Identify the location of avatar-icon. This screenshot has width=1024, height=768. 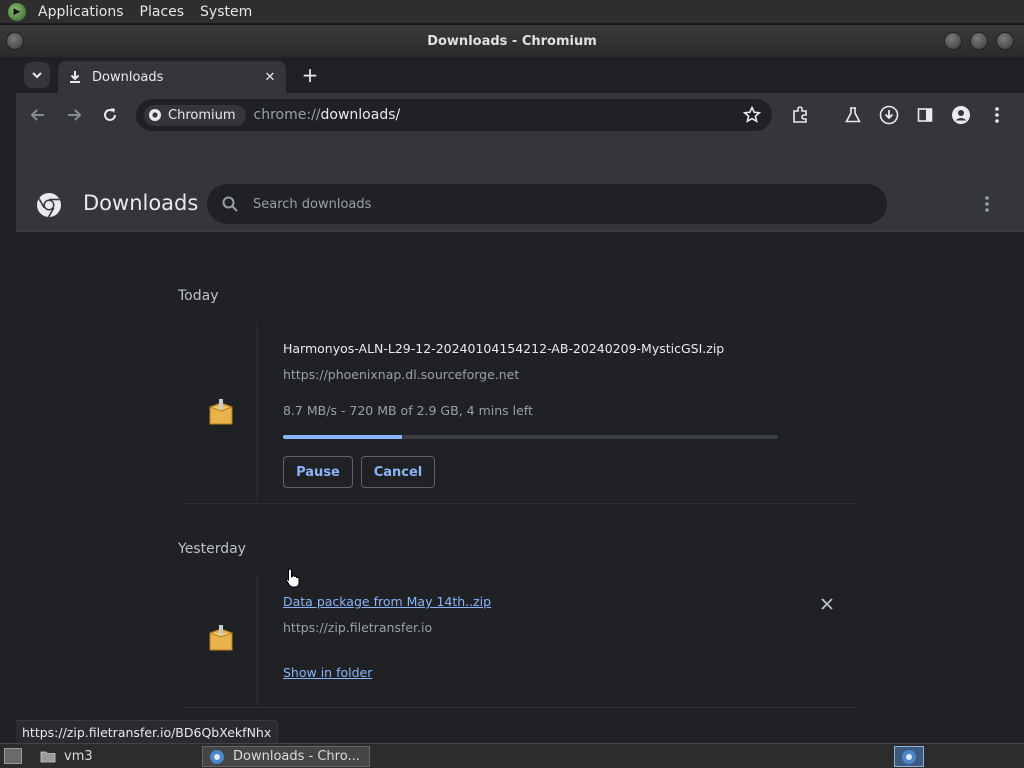
(961, 115).